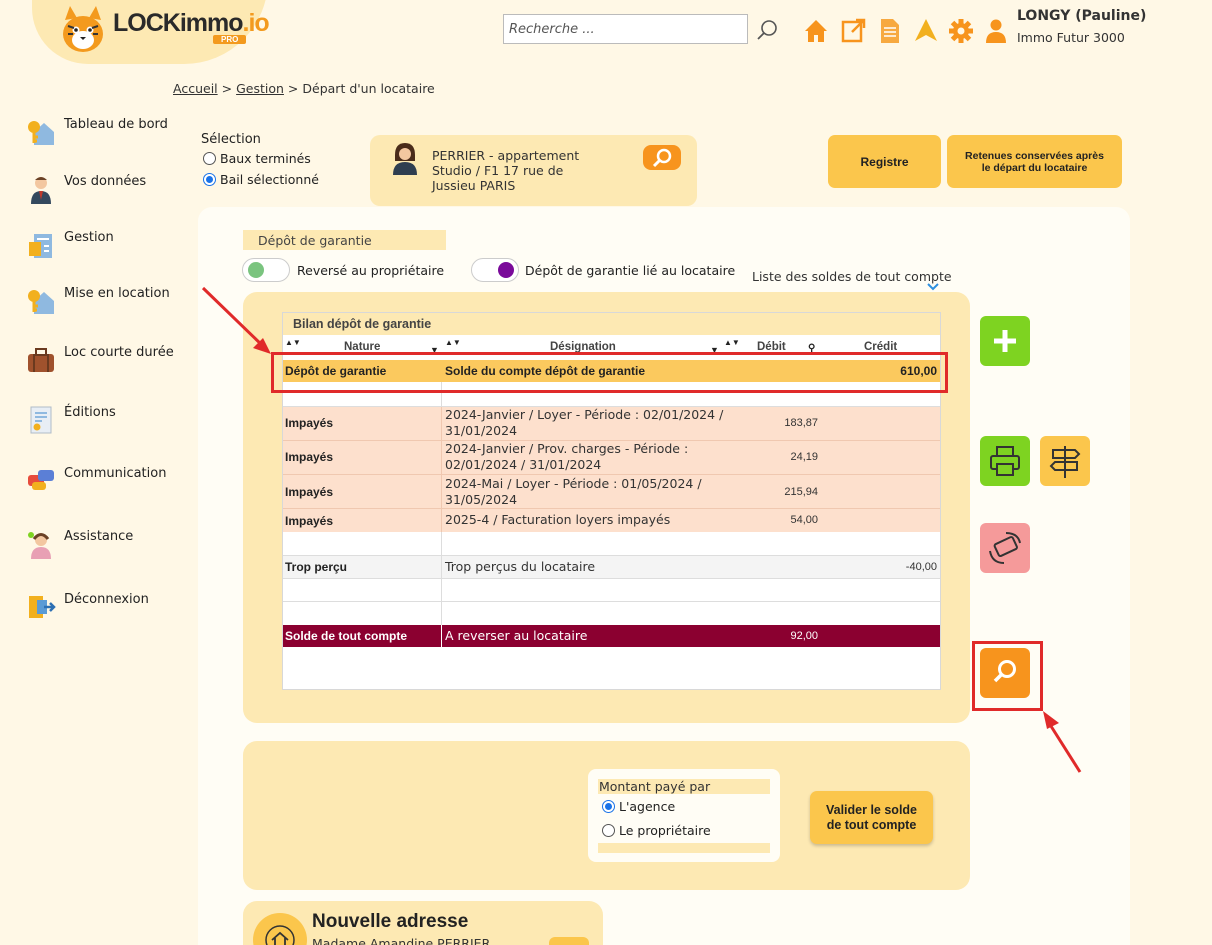 This screenshot has height=945, width=1212. What do you see at coordinates (191, 23) in the screenshot?
I see `app-logo-text: LOCKimmo.io` at bounding box center [191, 23].